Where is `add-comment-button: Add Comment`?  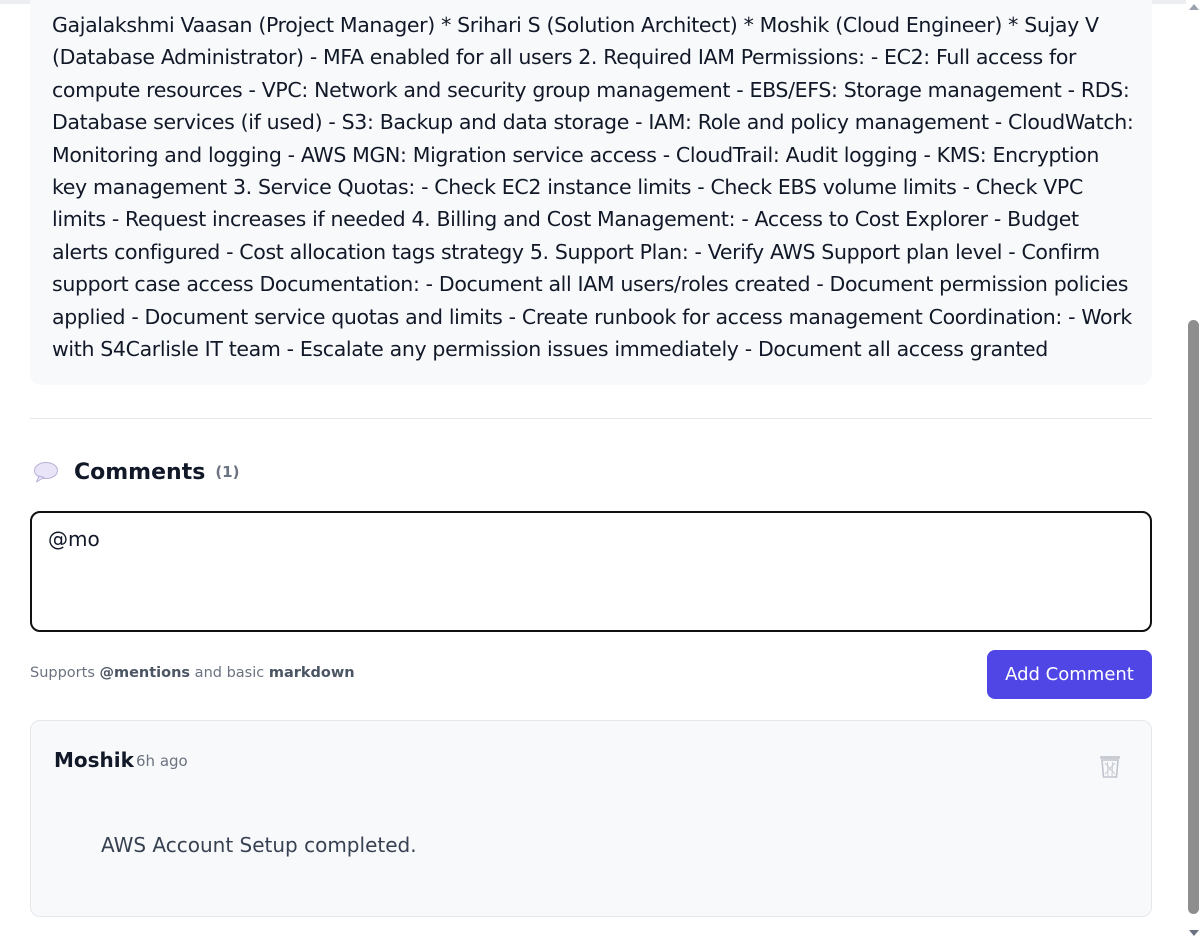
add-comment-button: Add Comment is located at coordinates (1069, 674).